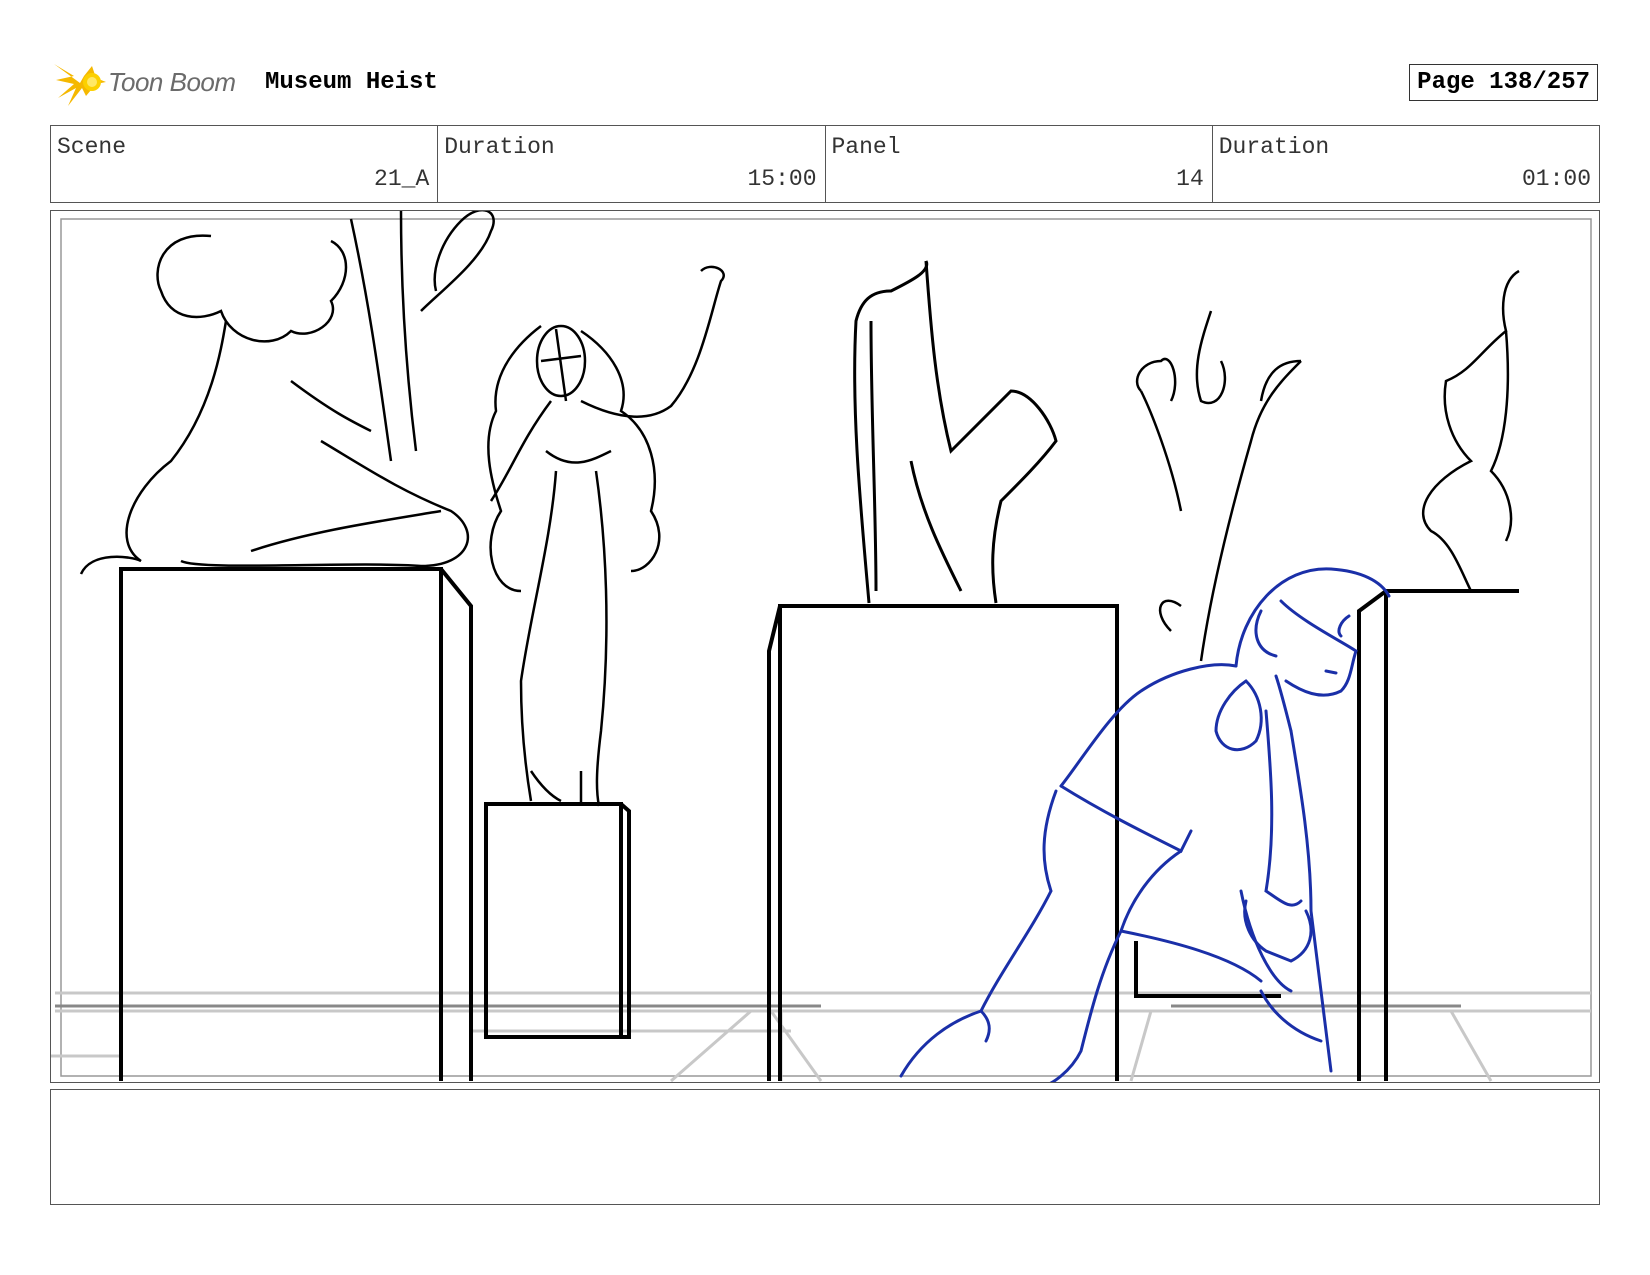 The width and height of the screenshot is (1650, 1275). I want to click on statue-woman, so click(606, 536).